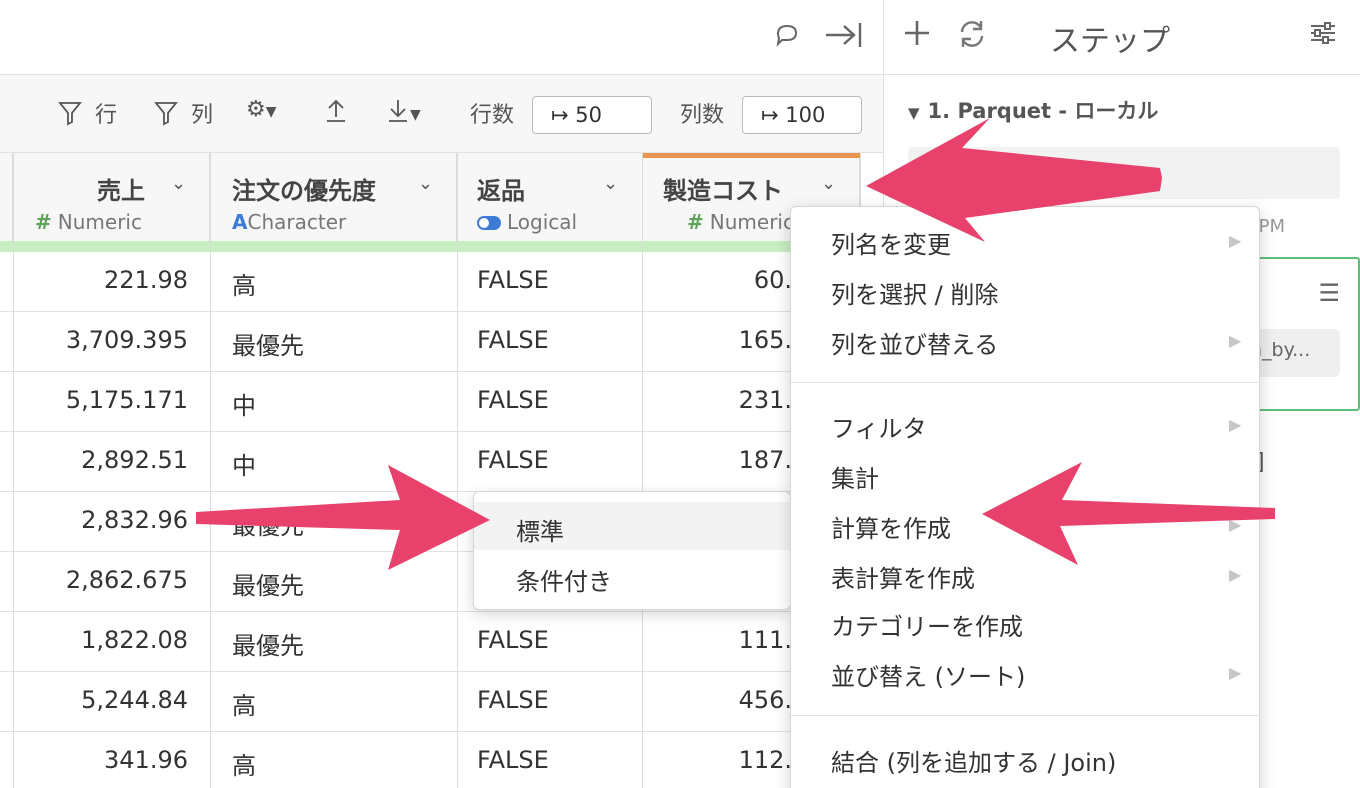 Image resolution: width=1360 pixels, height=788 pixels. I want to click on cell-cost: 165., so click(765, 340).